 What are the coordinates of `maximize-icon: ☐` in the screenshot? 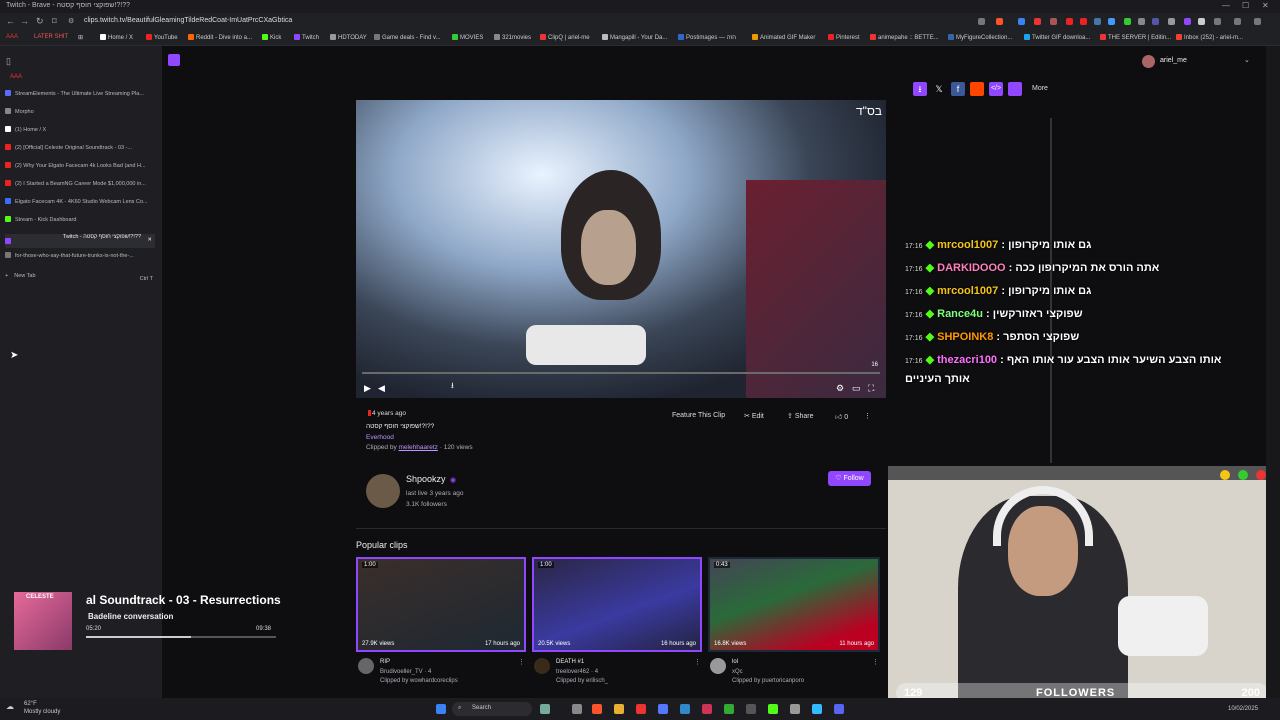 It's located at (1245, 5).